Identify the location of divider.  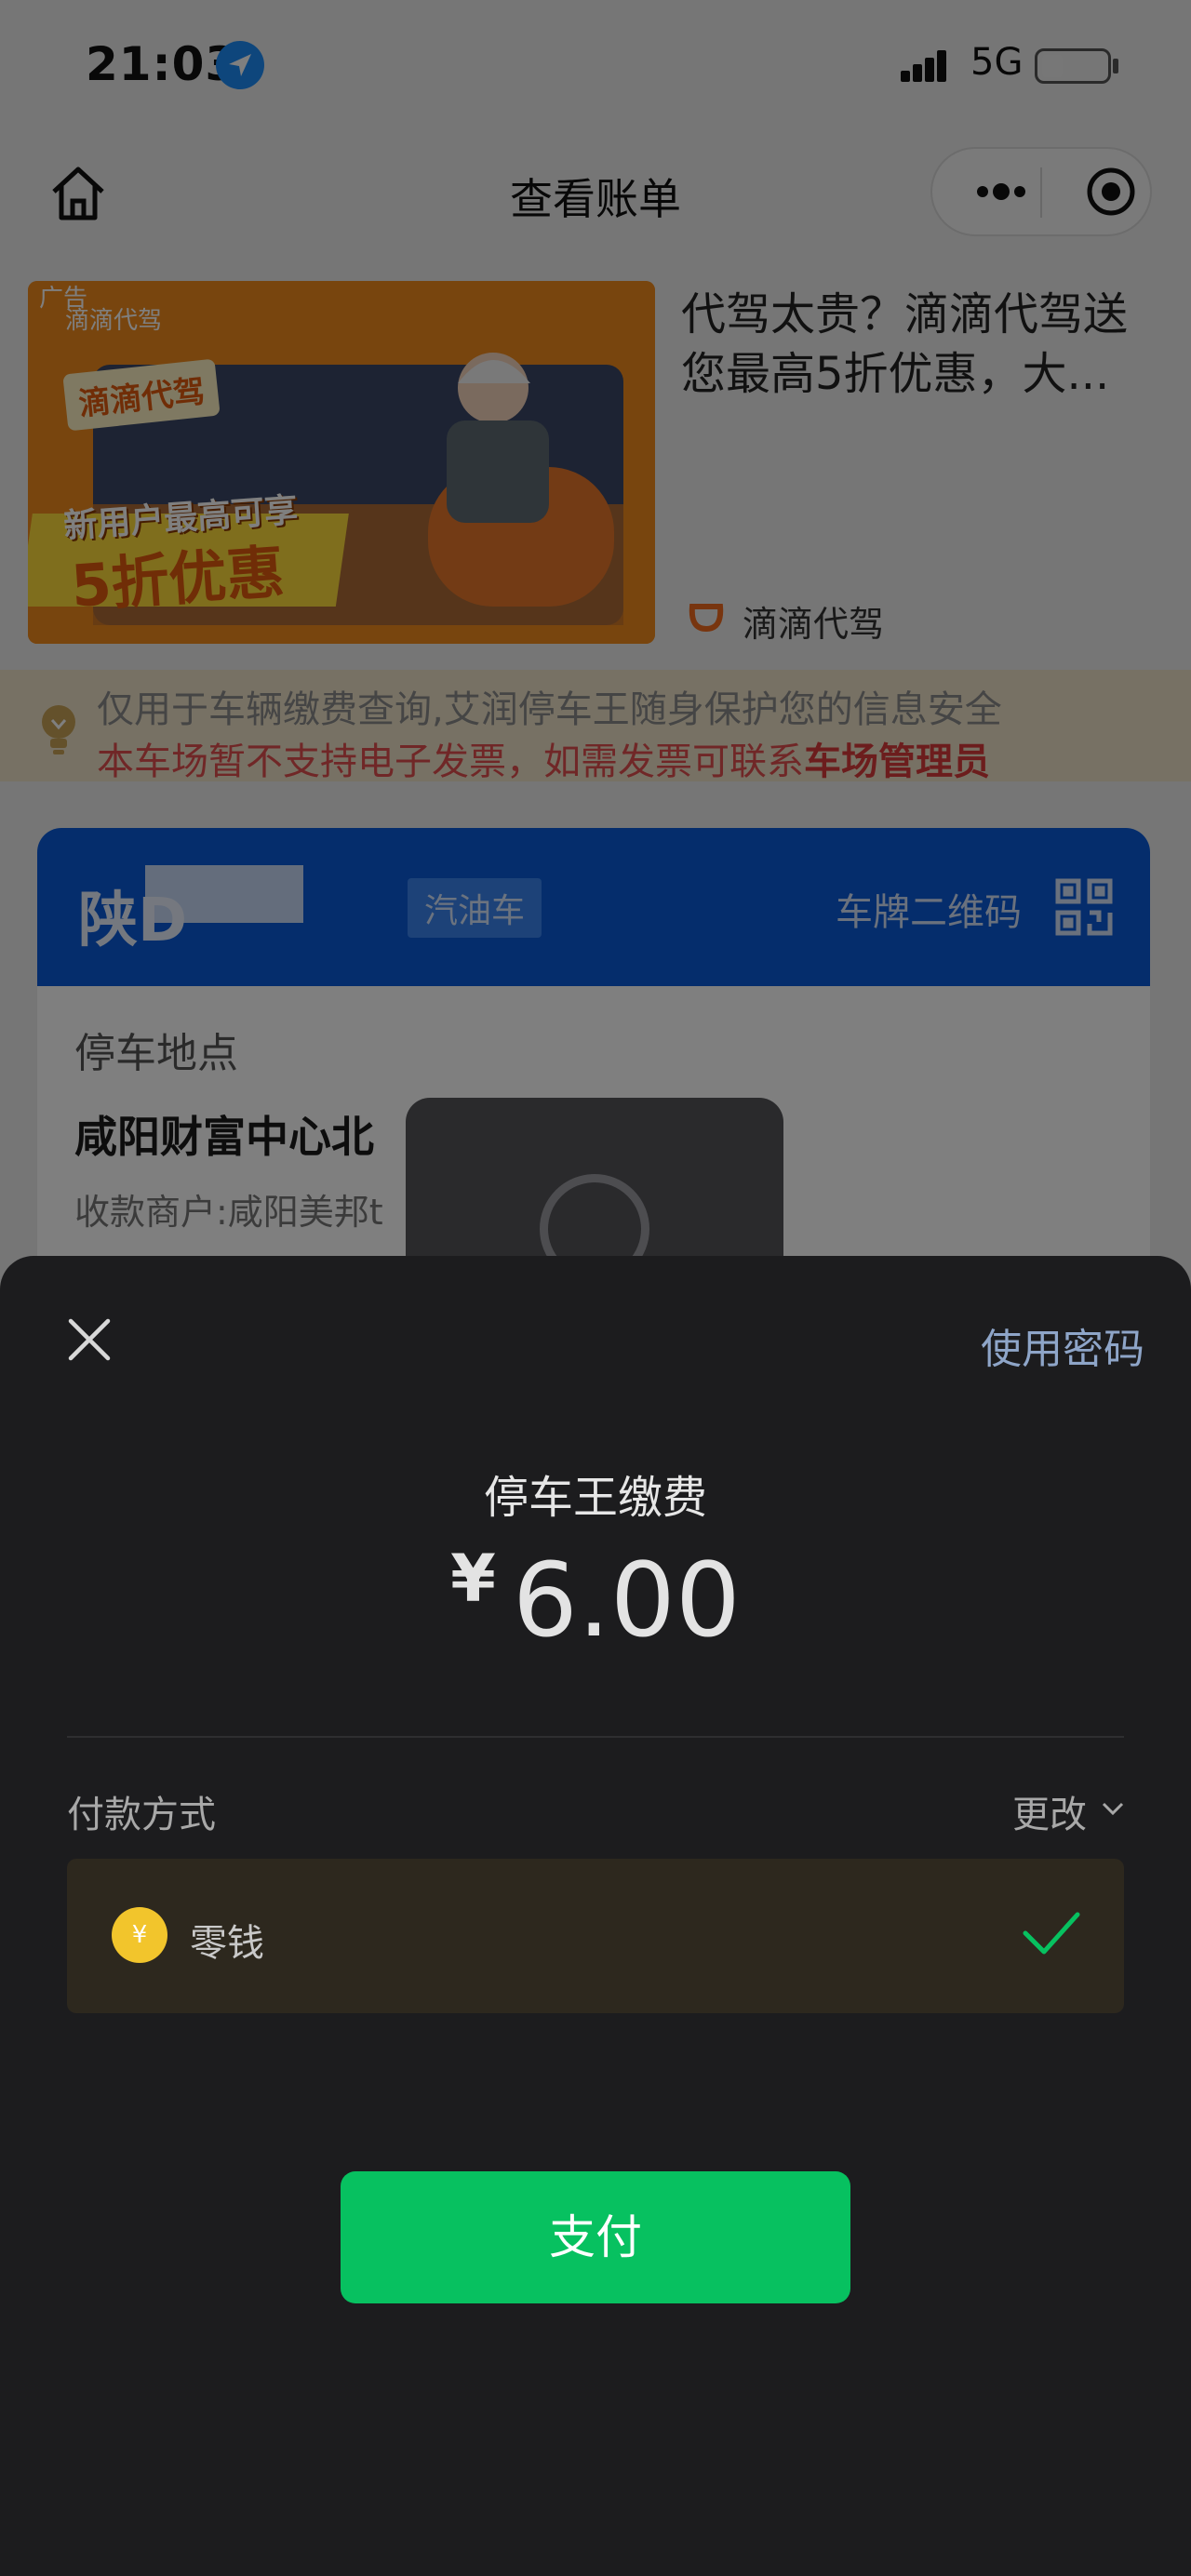
(595, 1737).